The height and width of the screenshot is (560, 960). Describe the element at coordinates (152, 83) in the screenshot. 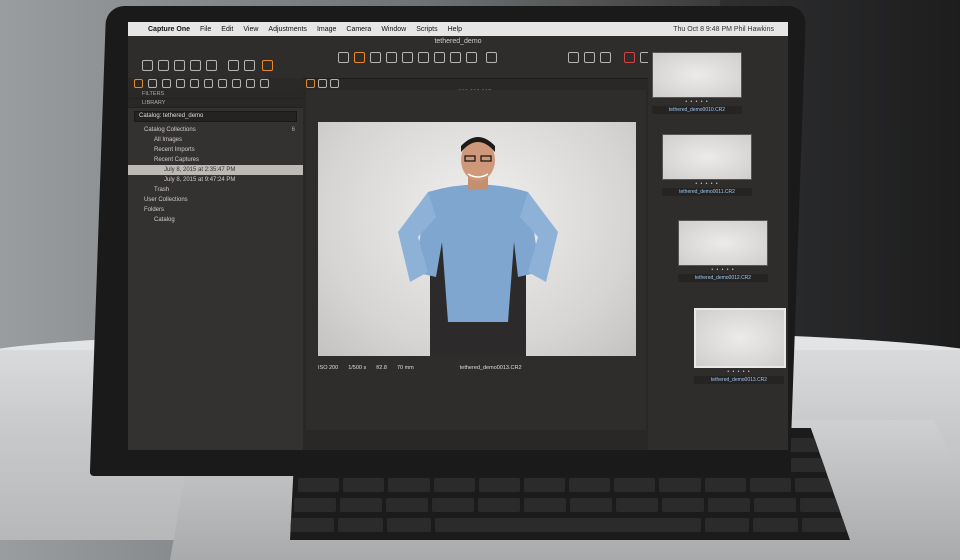

I see `capture-tab-icon` at that location.